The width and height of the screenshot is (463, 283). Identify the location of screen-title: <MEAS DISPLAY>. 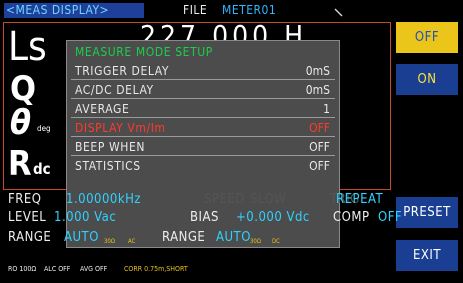
(74, 10).